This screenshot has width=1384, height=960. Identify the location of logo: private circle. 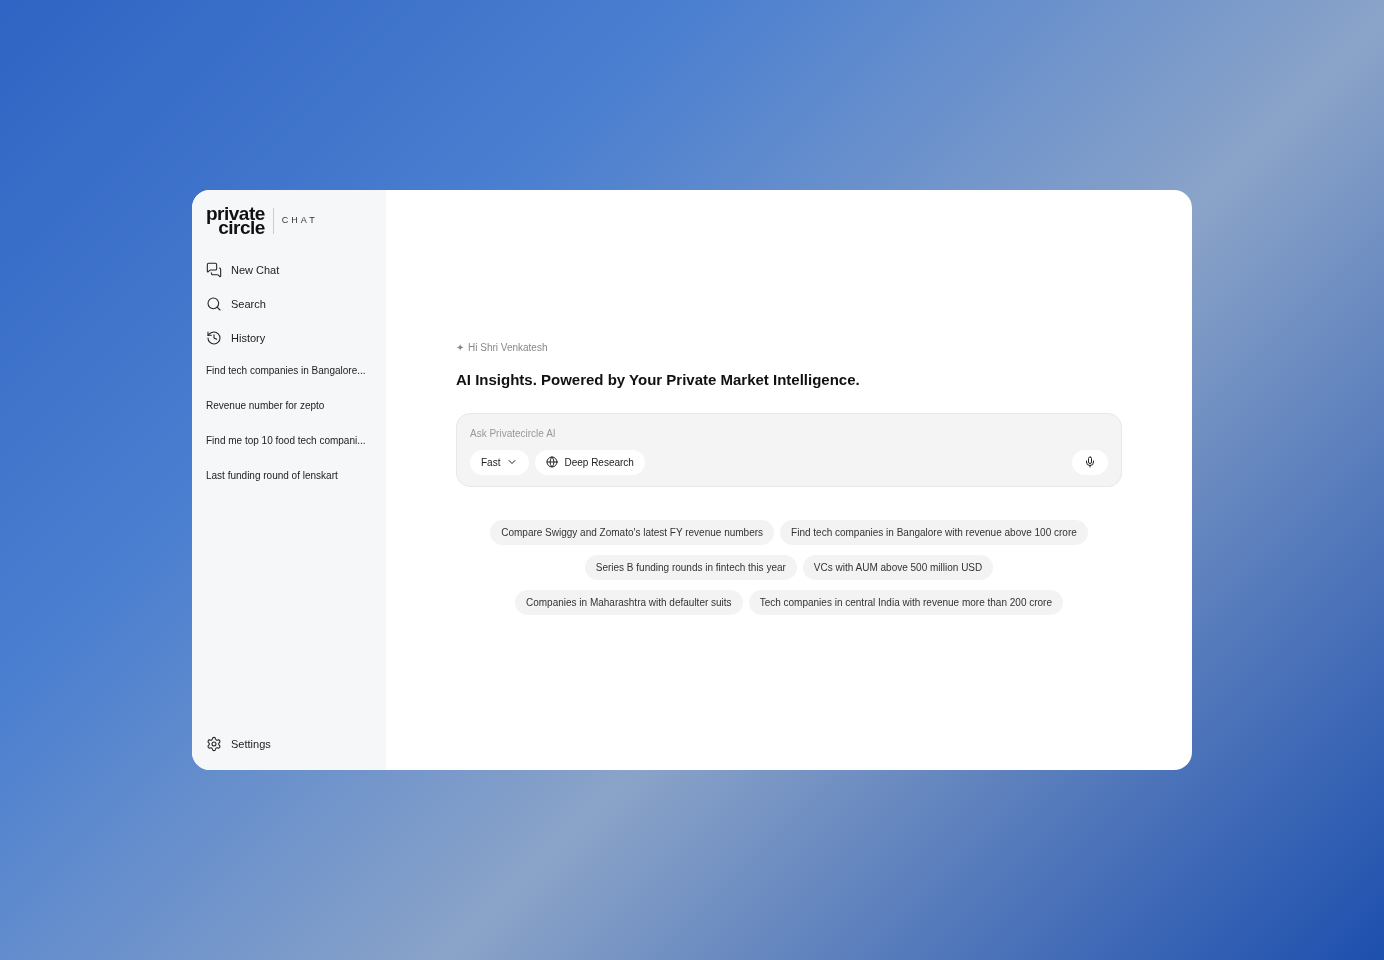
(235, 221).